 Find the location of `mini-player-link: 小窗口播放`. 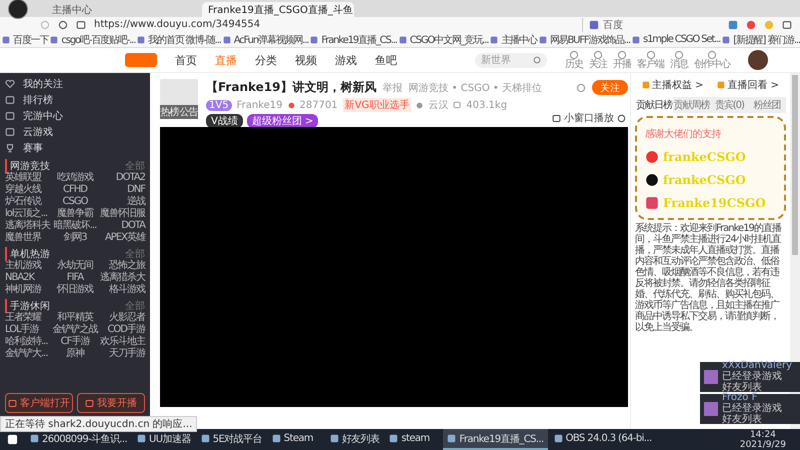

mini-player-link: 小窗口播放 is located at coordinates (589, 118).